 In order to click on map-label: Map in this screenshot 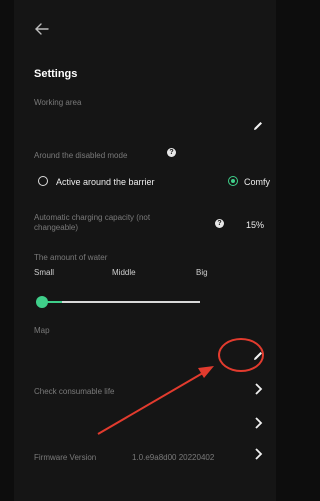, I will do `click(42, 330)`.